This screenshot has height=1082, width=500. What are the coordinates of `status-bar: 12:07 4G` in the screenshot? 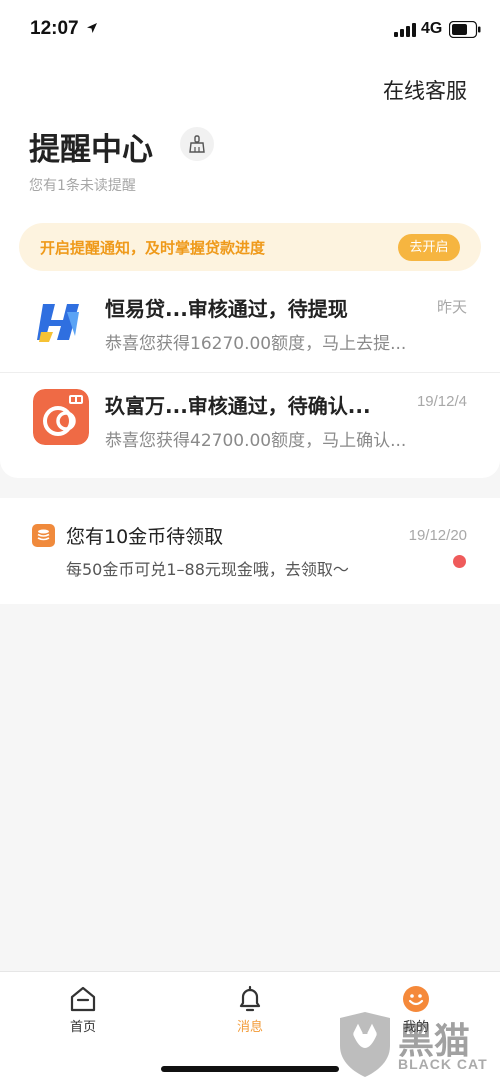 It's located at (250, 30).